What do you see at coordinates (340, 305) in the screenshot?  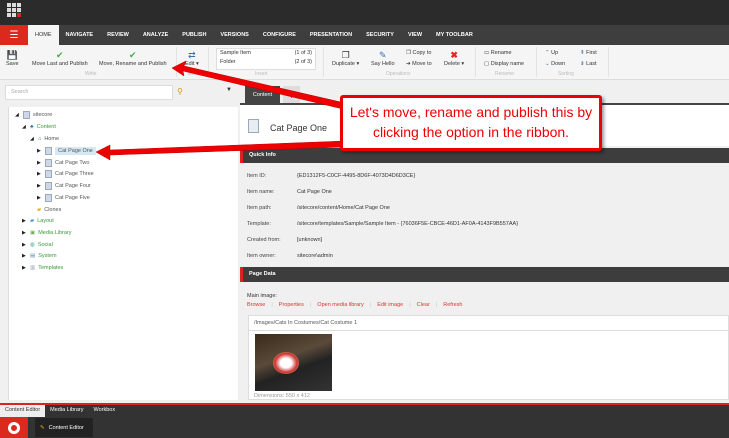 I see `open-media-library-link: Open media library` at bounding box center [340, 305].